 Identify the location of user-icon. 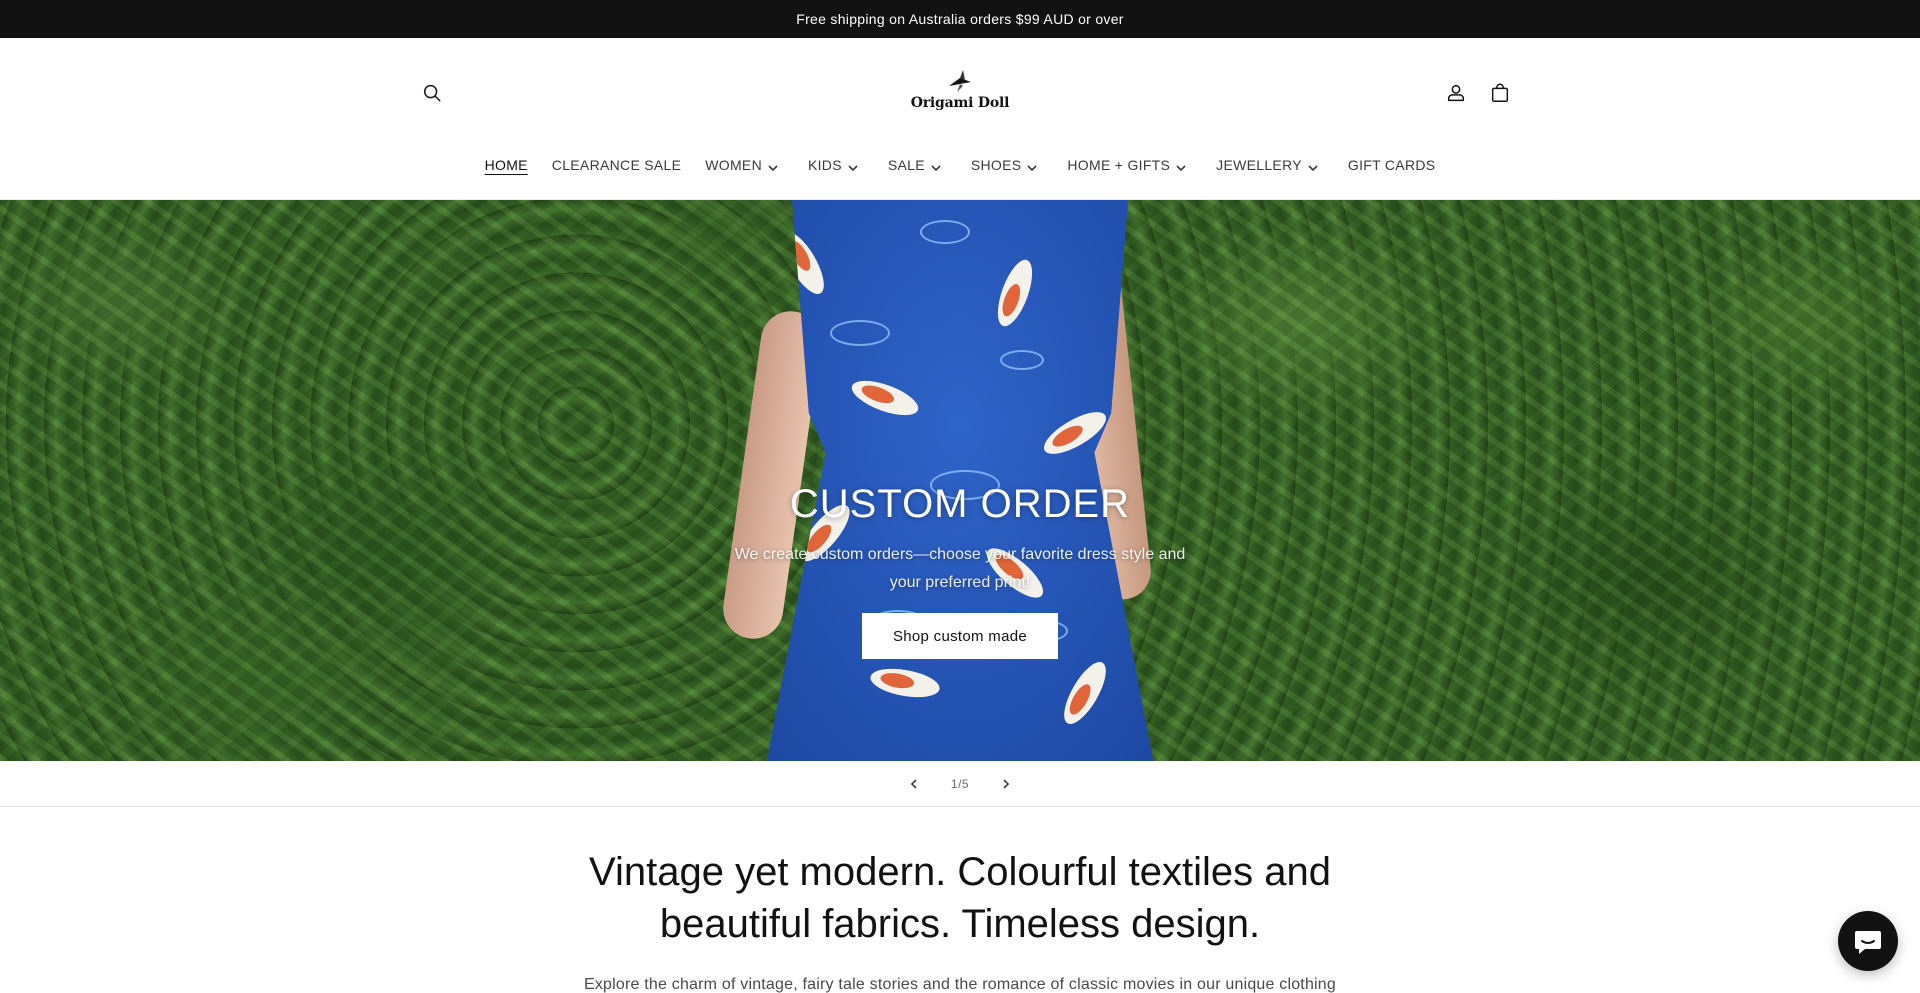
(1456, 93).